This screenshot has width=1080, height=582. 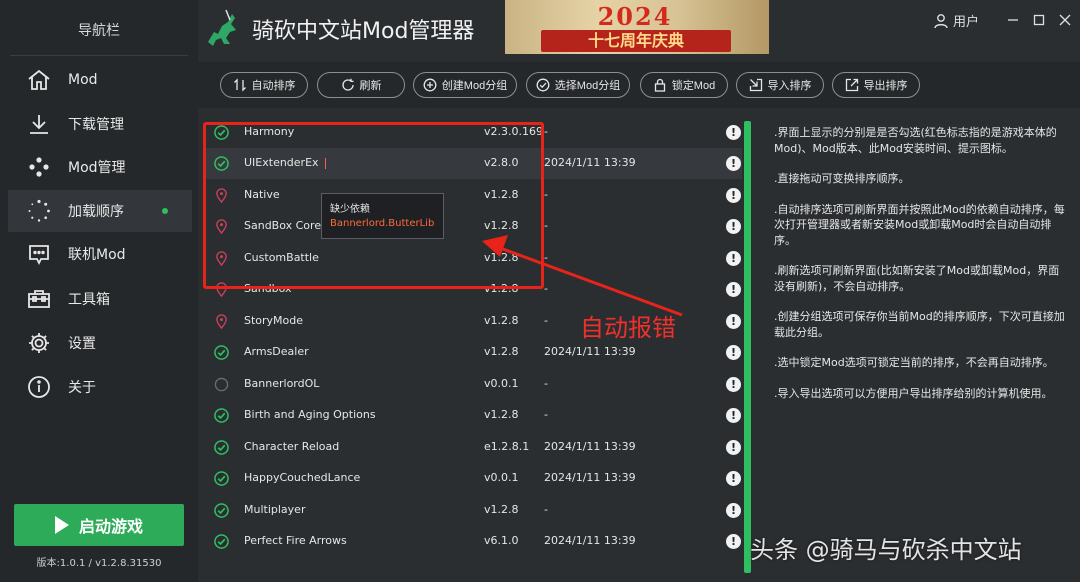 I want to click on select-mod-group-button: 选择Mod分组, so click(x=578, y=85).